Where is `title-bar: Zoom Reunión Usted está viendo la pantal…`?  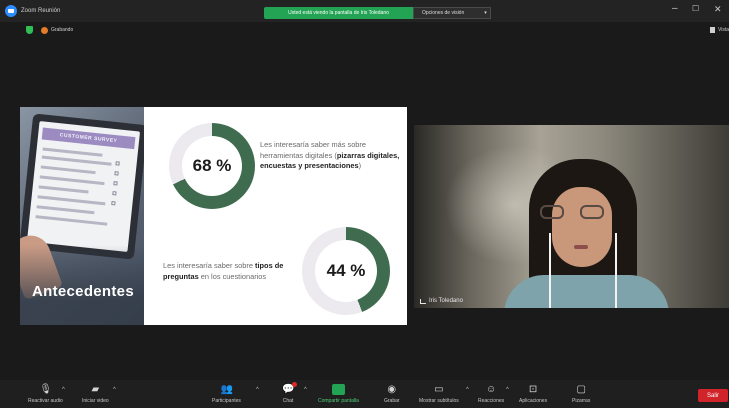 title-bar: Zoom Reunión Usted está viendo la pantal… is located at coordinates (364, 11).